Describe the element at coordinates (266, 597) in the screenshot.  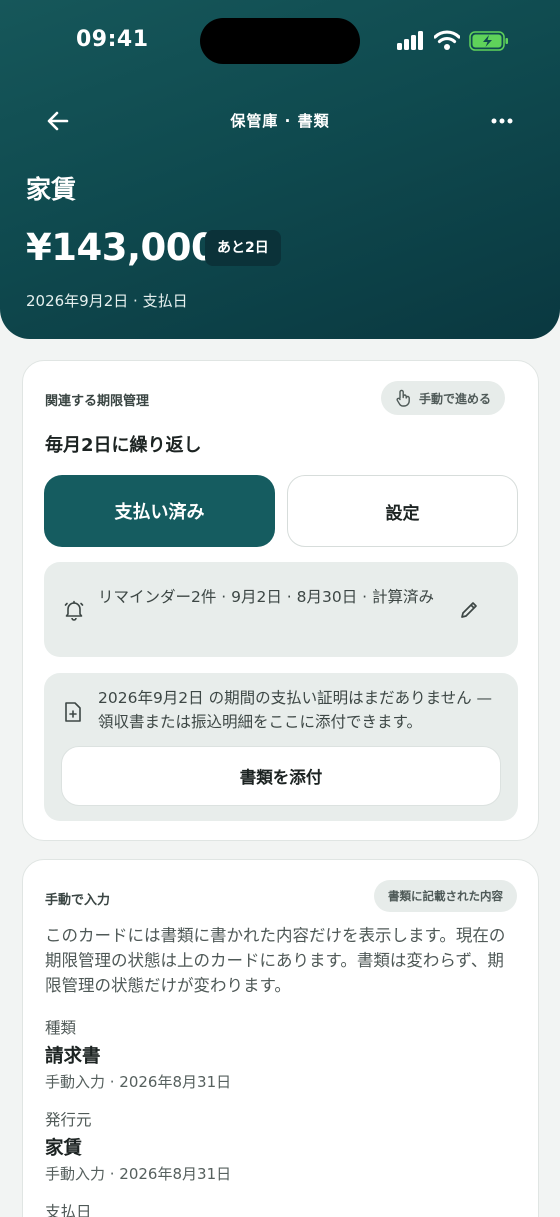
I see `reminder-text: リマインダー2件 · 9月2日 · 8月30日 · 計算済み` at that location.